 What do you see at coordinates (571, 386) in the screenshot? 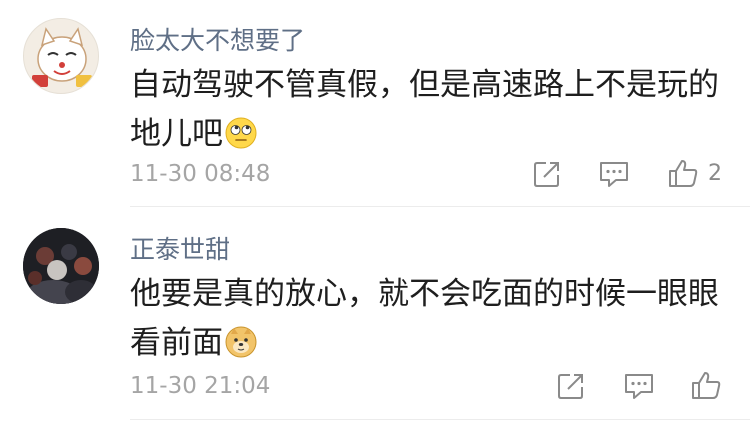
I see `share-icon` at bounding box center [571, 386].